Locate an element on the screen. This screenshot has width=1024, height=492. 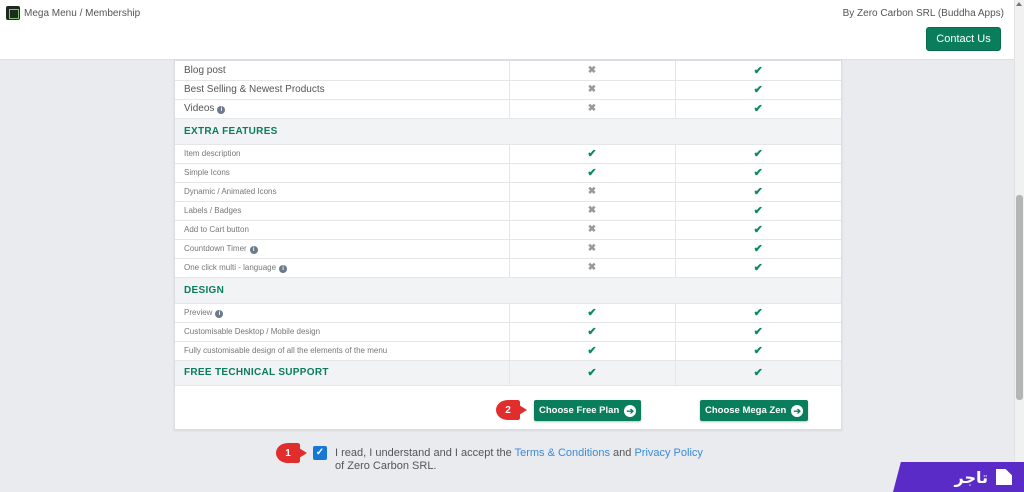
choose-mega-zen-label: Choose Mega Zen is located at coordinates (746, 410).